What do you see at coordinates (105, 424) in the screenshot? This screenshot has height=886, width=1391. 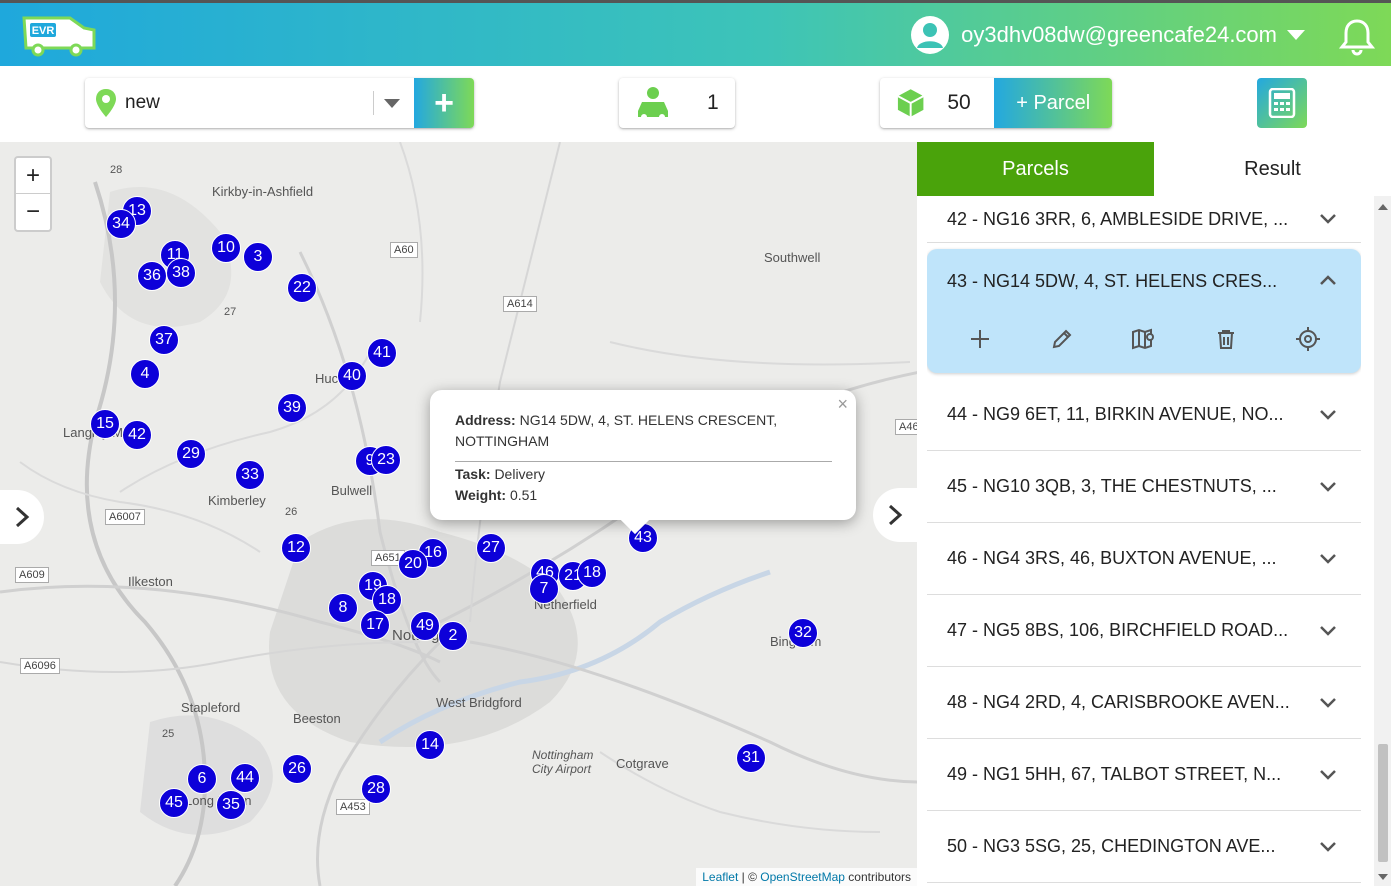 I see `parcel-marker: 15` at bounding box center [105, 424].